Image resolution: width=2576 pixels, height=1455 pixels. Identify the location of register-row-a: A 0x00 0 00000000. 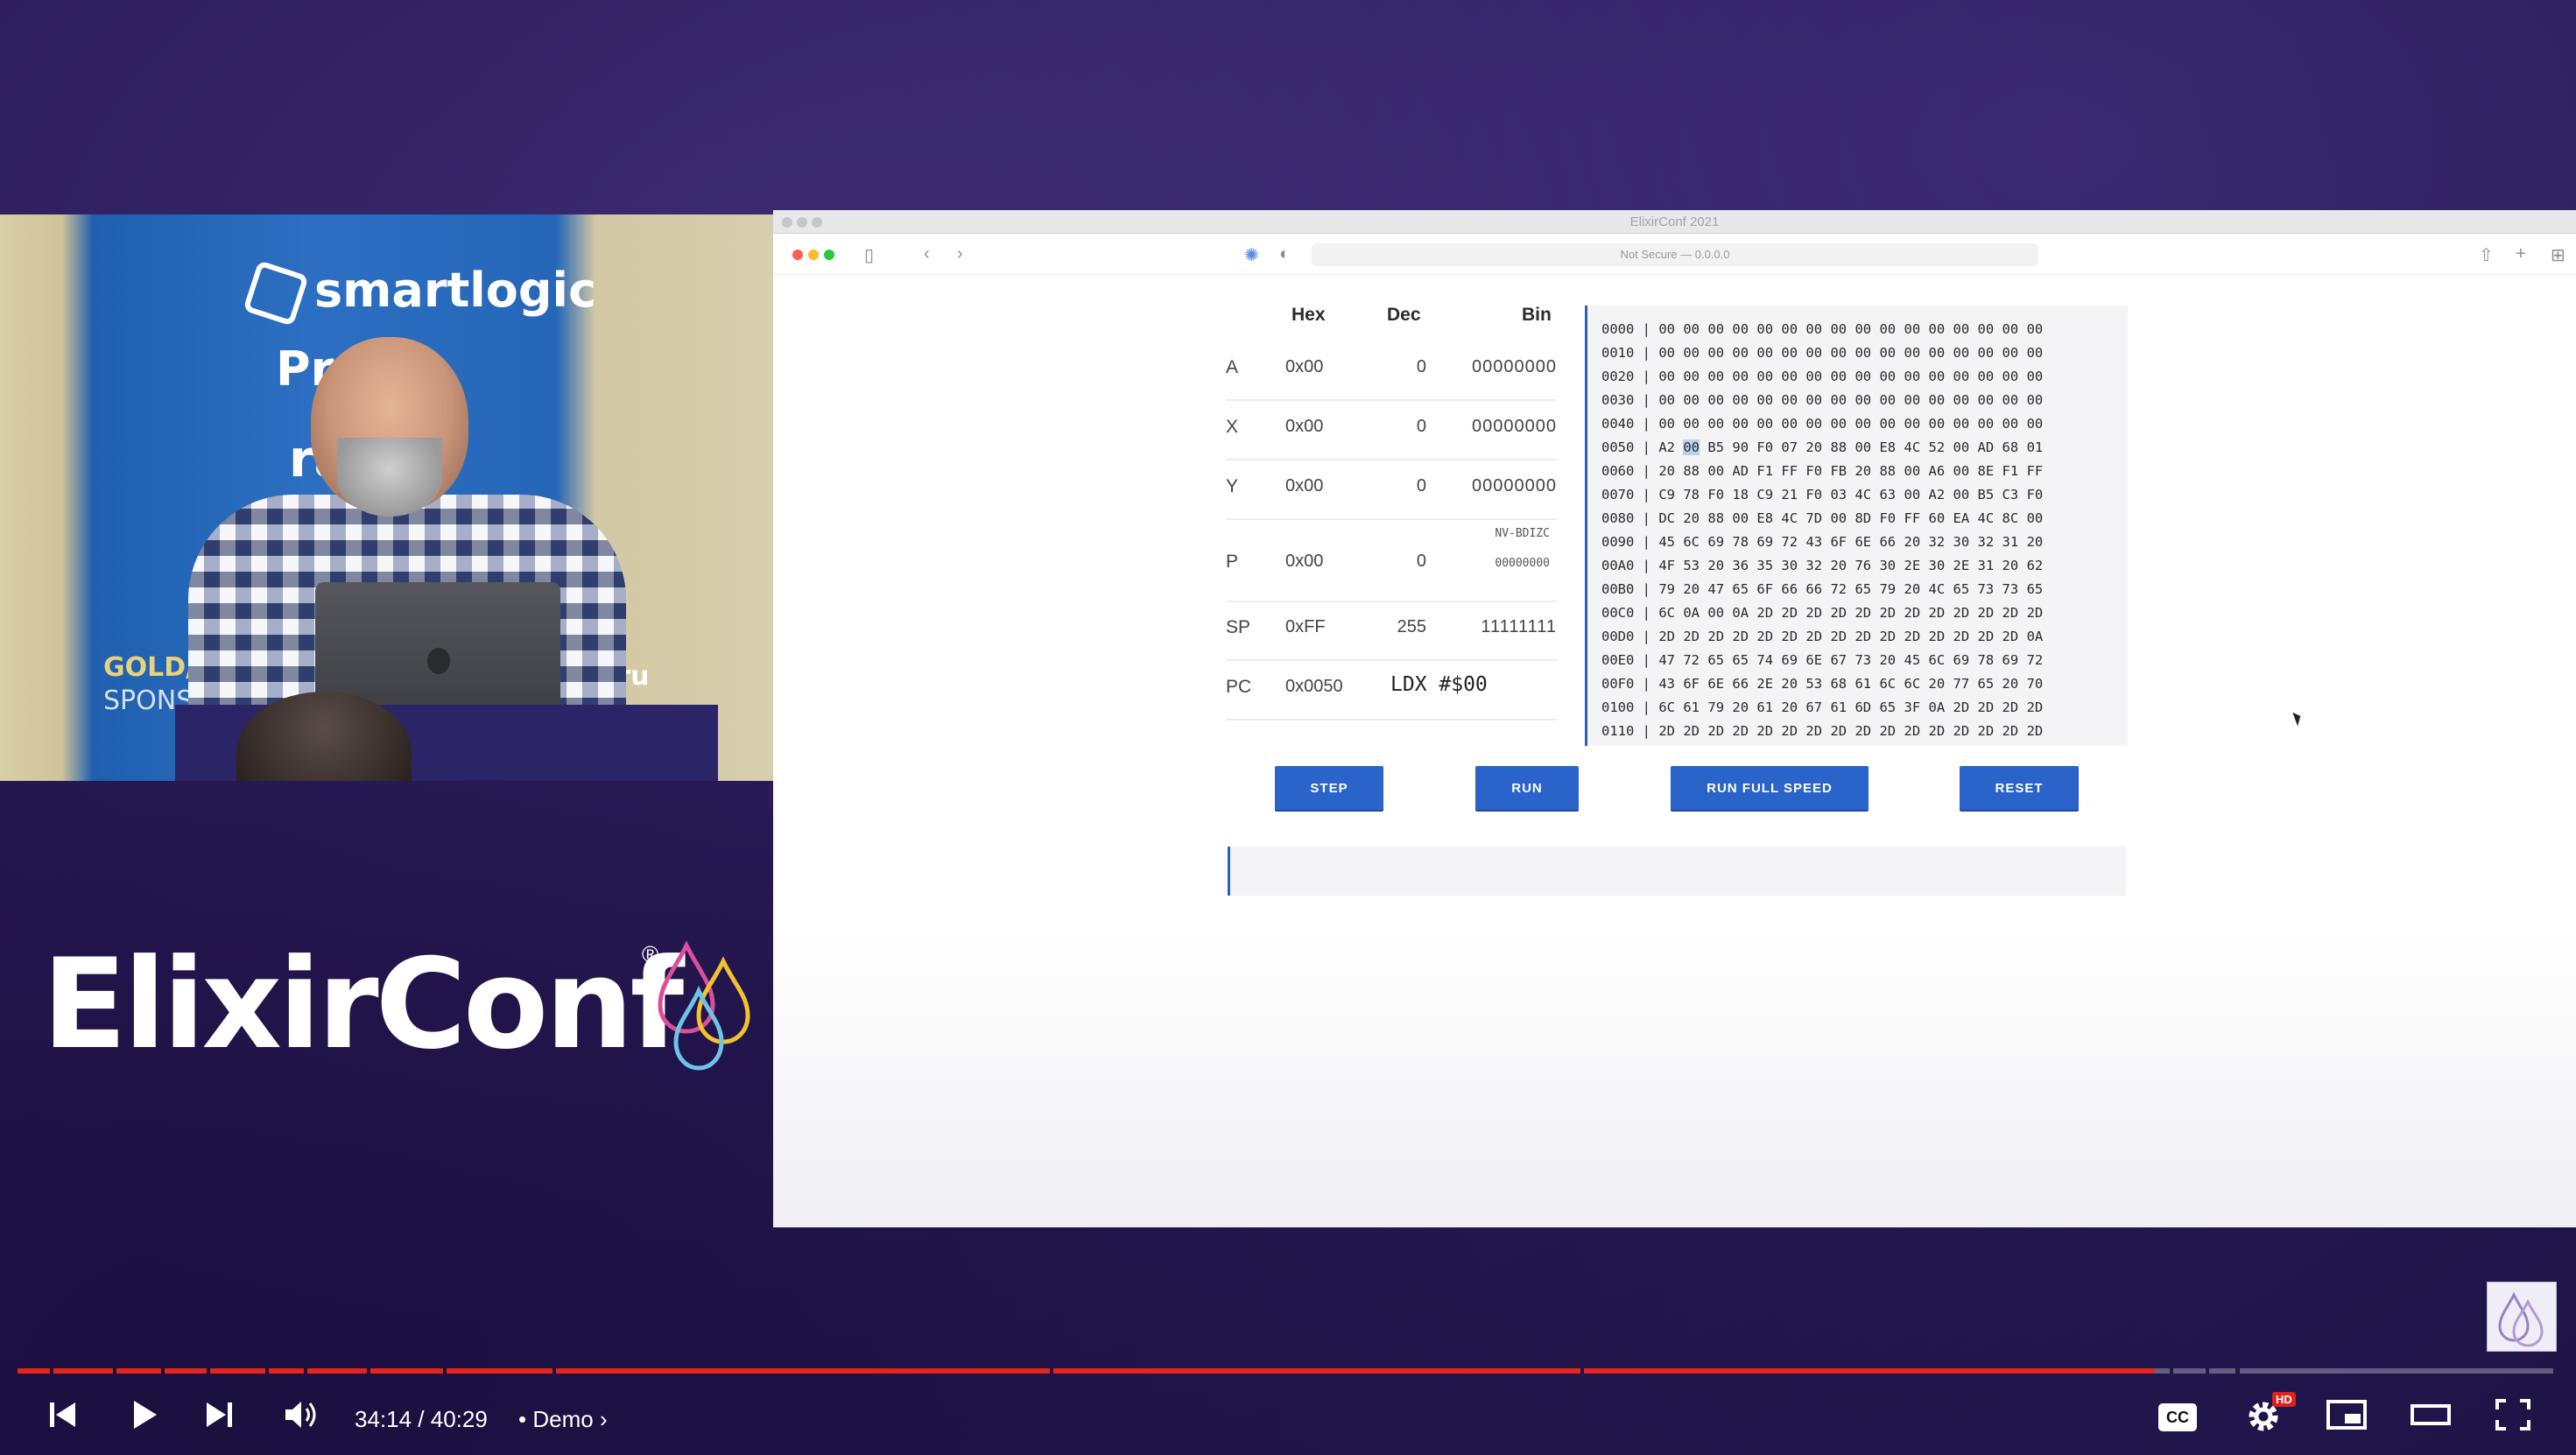
(1391, 371).